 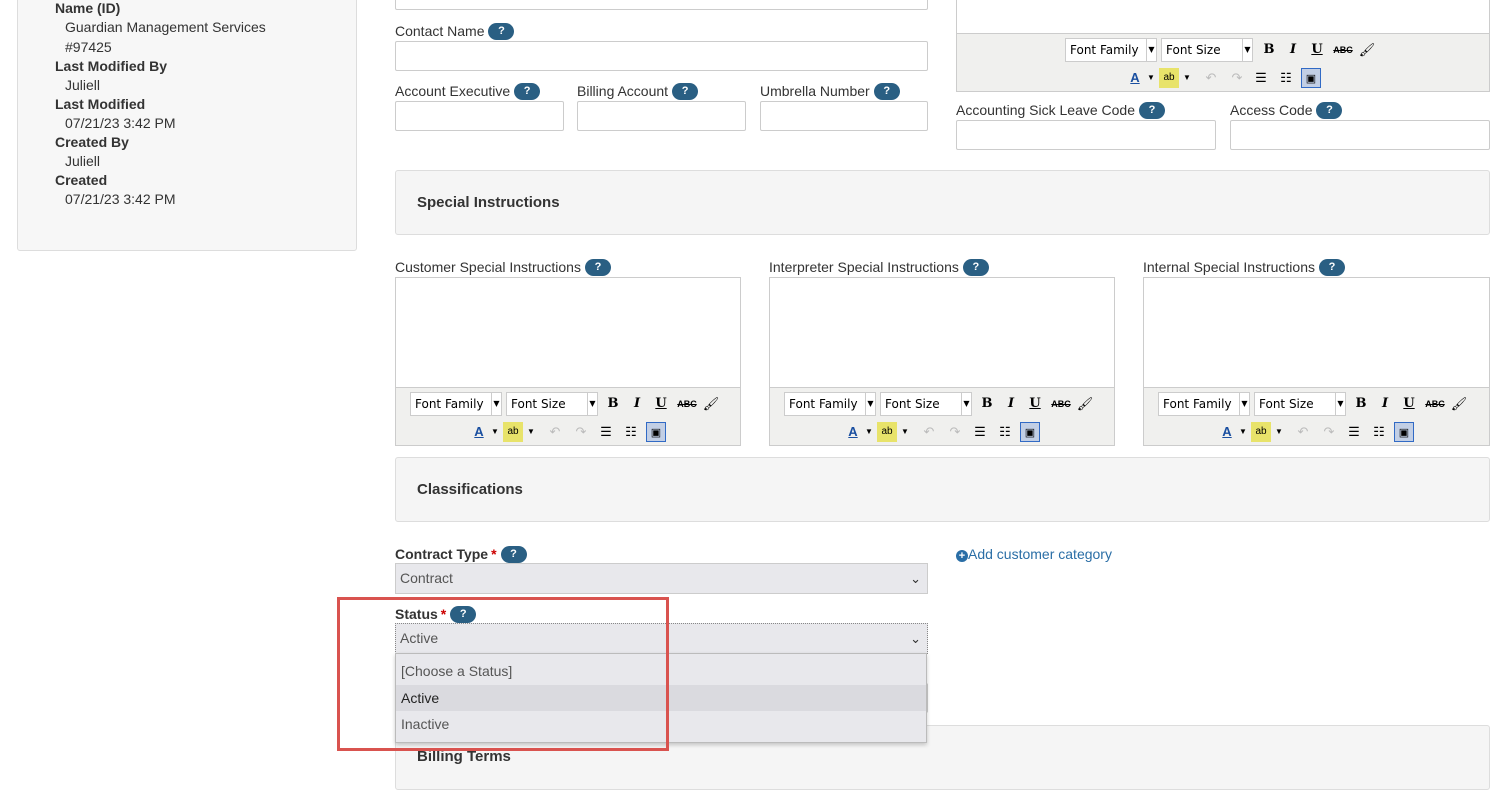 What do you see at coordinates (479, 116) in the screenshot?
I see `account-executive-input` at bounding box center [479, 116].